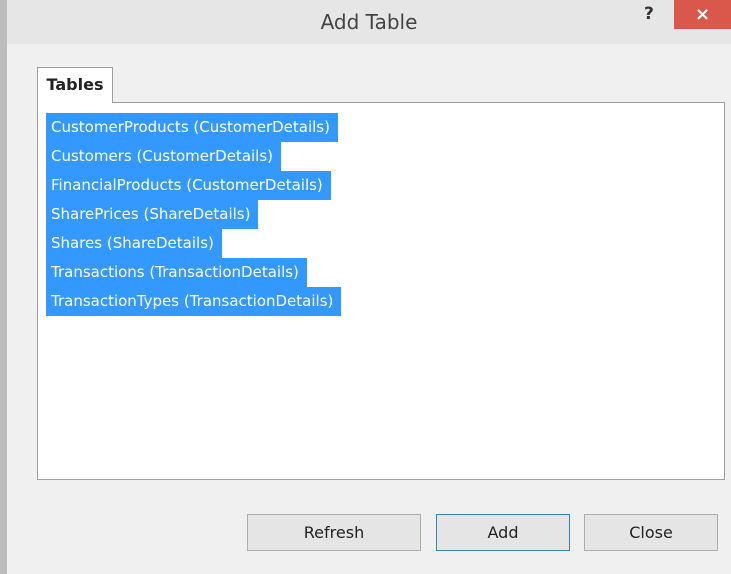  Describe the element at coordinates (194, 301) in the screenshot. I see `list-item-transaction-types: TransactionTypes (TransactionDetails)` at that location.